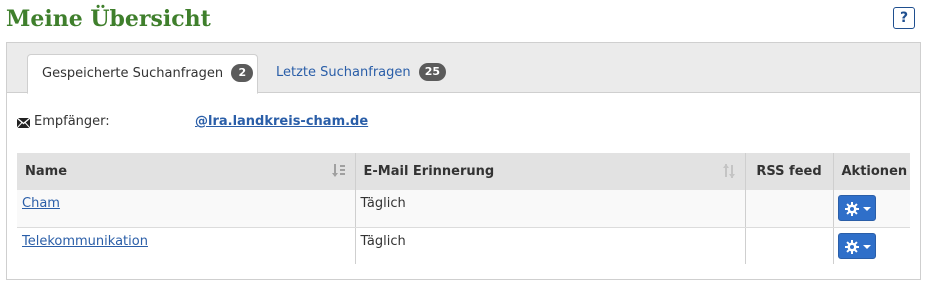 This screenshot has width=928, height=286. Describe the element at coordinates (338, 173) in the screenshot. I see `sort-ascending-icon` at that location.